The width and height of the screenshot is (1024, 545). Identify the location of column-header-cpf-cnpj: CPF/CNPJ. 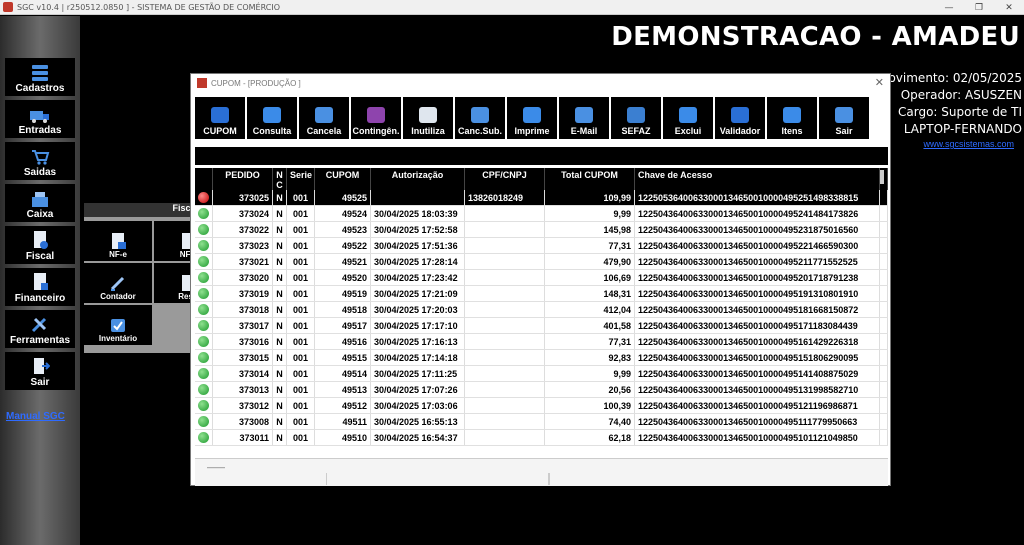
(505, 179).